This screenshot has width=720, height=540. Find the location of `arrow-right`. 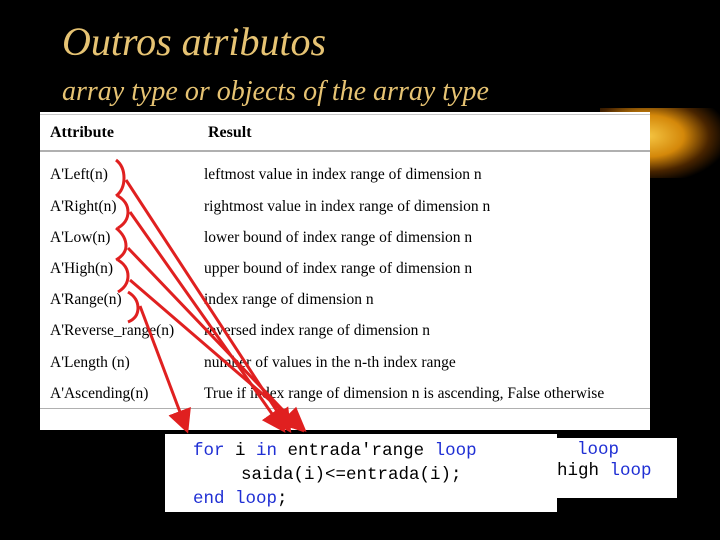

arrow-right is located at coordinates (207, 322).